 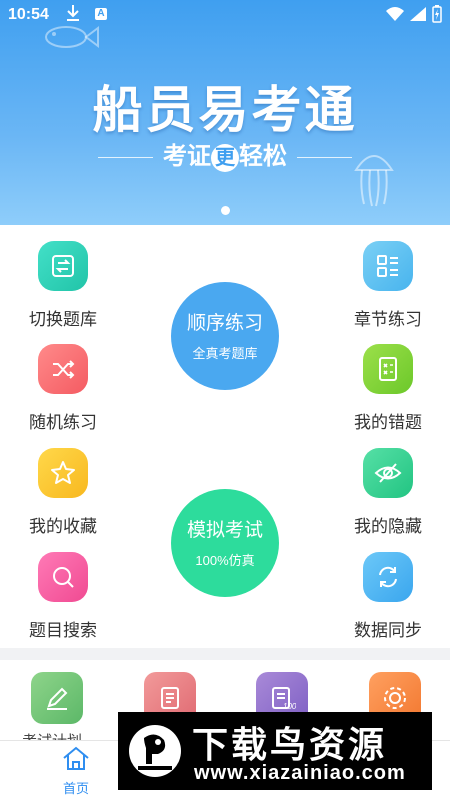 I want to click on bird-logo-icon, so click(x=155, y=751).